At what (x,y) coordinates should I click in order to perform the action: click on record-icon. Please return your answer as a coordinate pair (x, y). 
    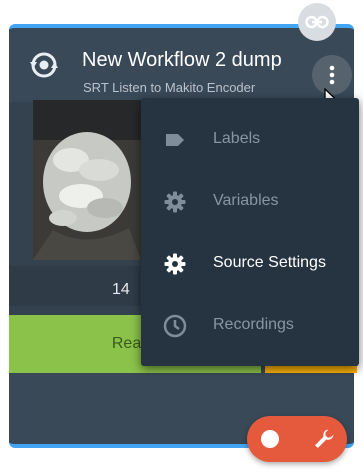
    Looking at the image, I should click on (270, 439).